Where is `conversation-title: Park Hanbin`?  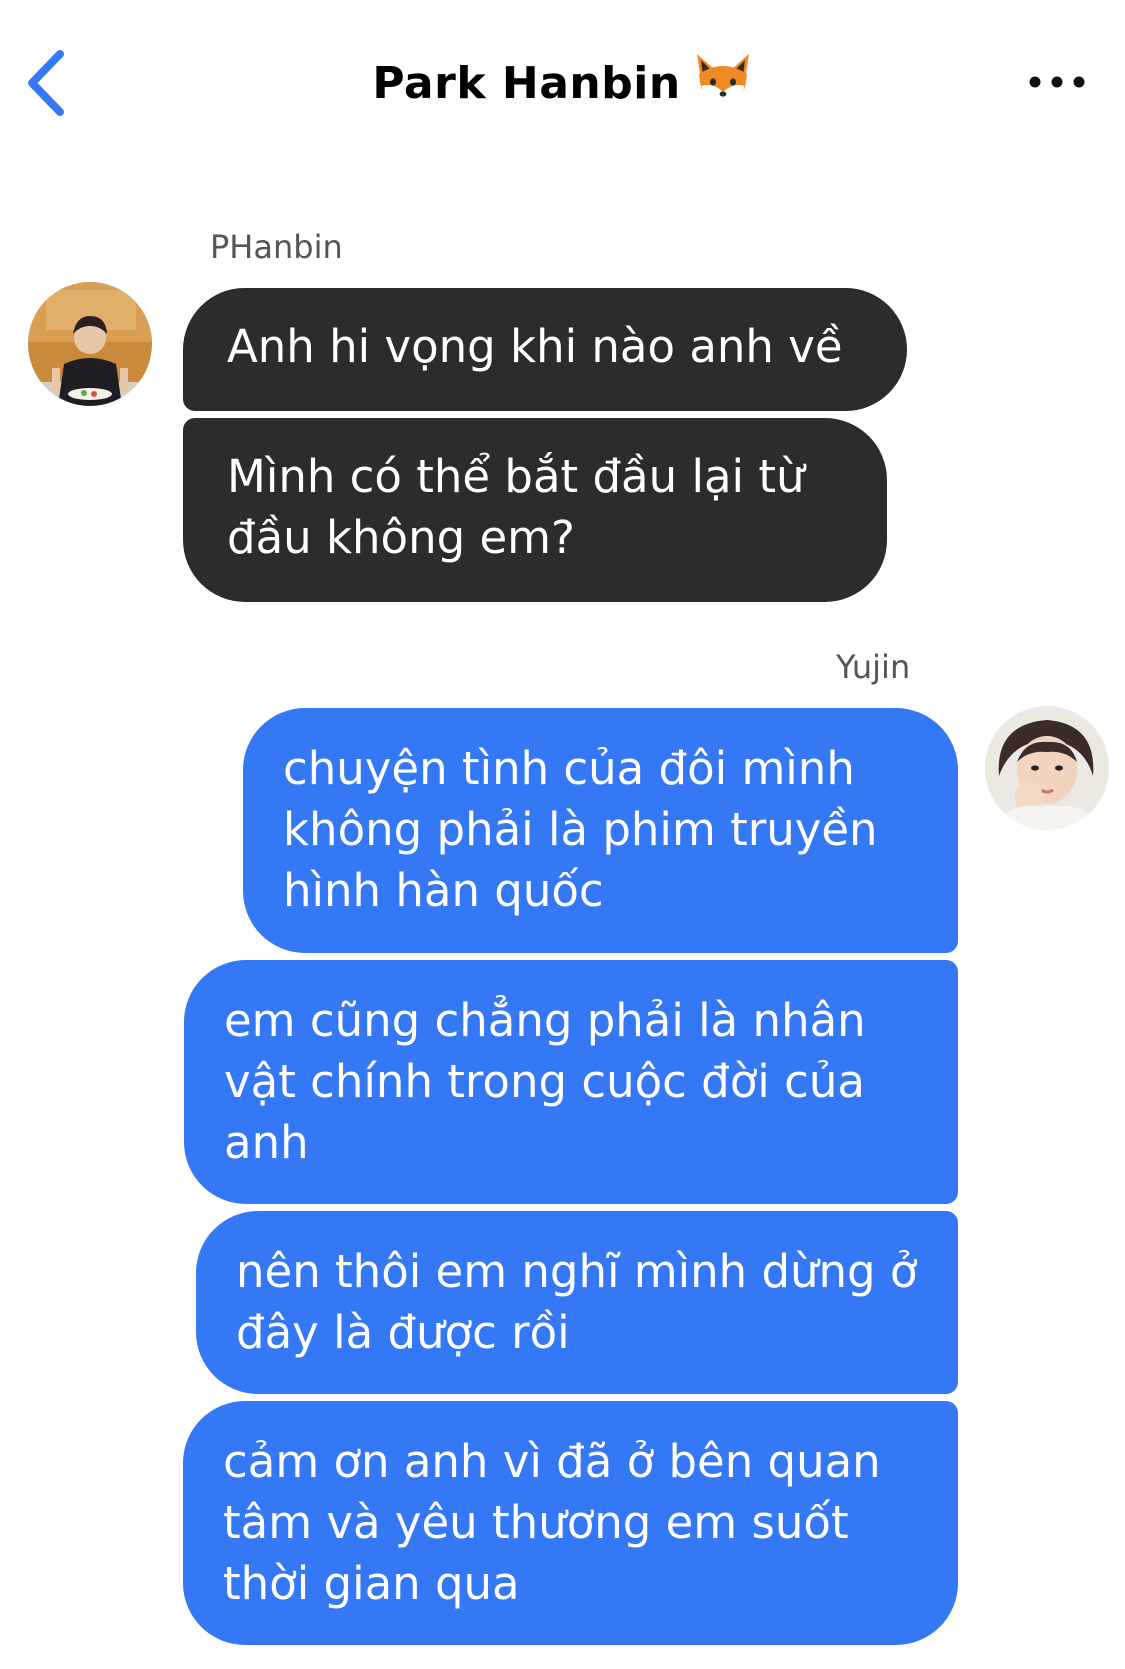
conversation-title: Park Hanbin is located at coordinates (562, 80).